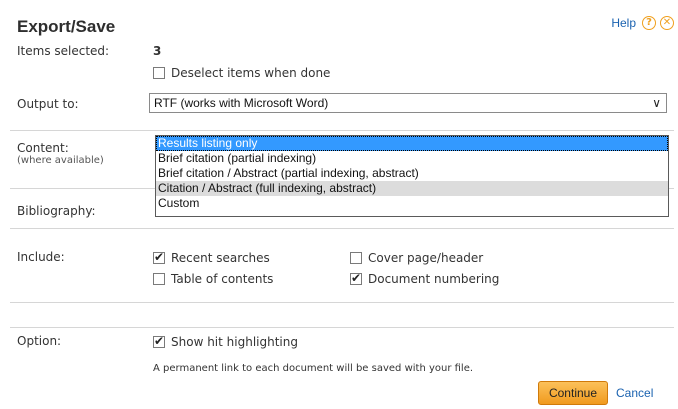 This screenshot has height=409, width=678. Describe the element at coordinates (159, 73) in the screenshot. I see `deselect-checkbox` at that location.